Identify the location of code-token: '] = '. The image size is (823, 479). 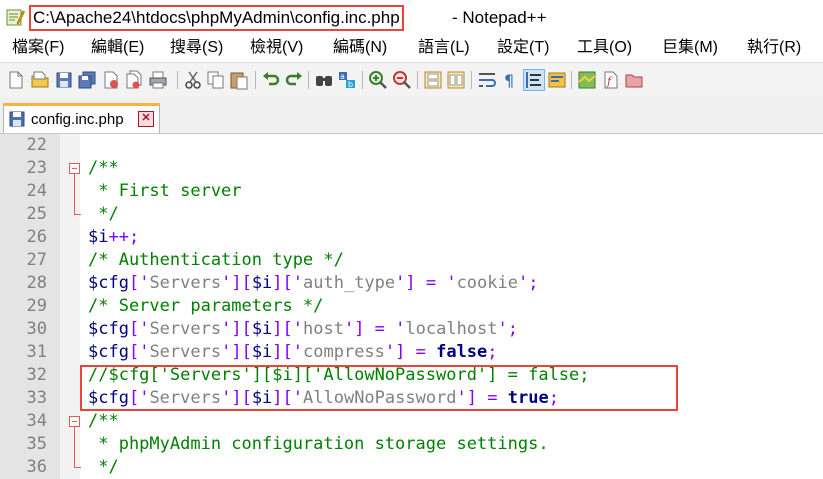
(374, 329).